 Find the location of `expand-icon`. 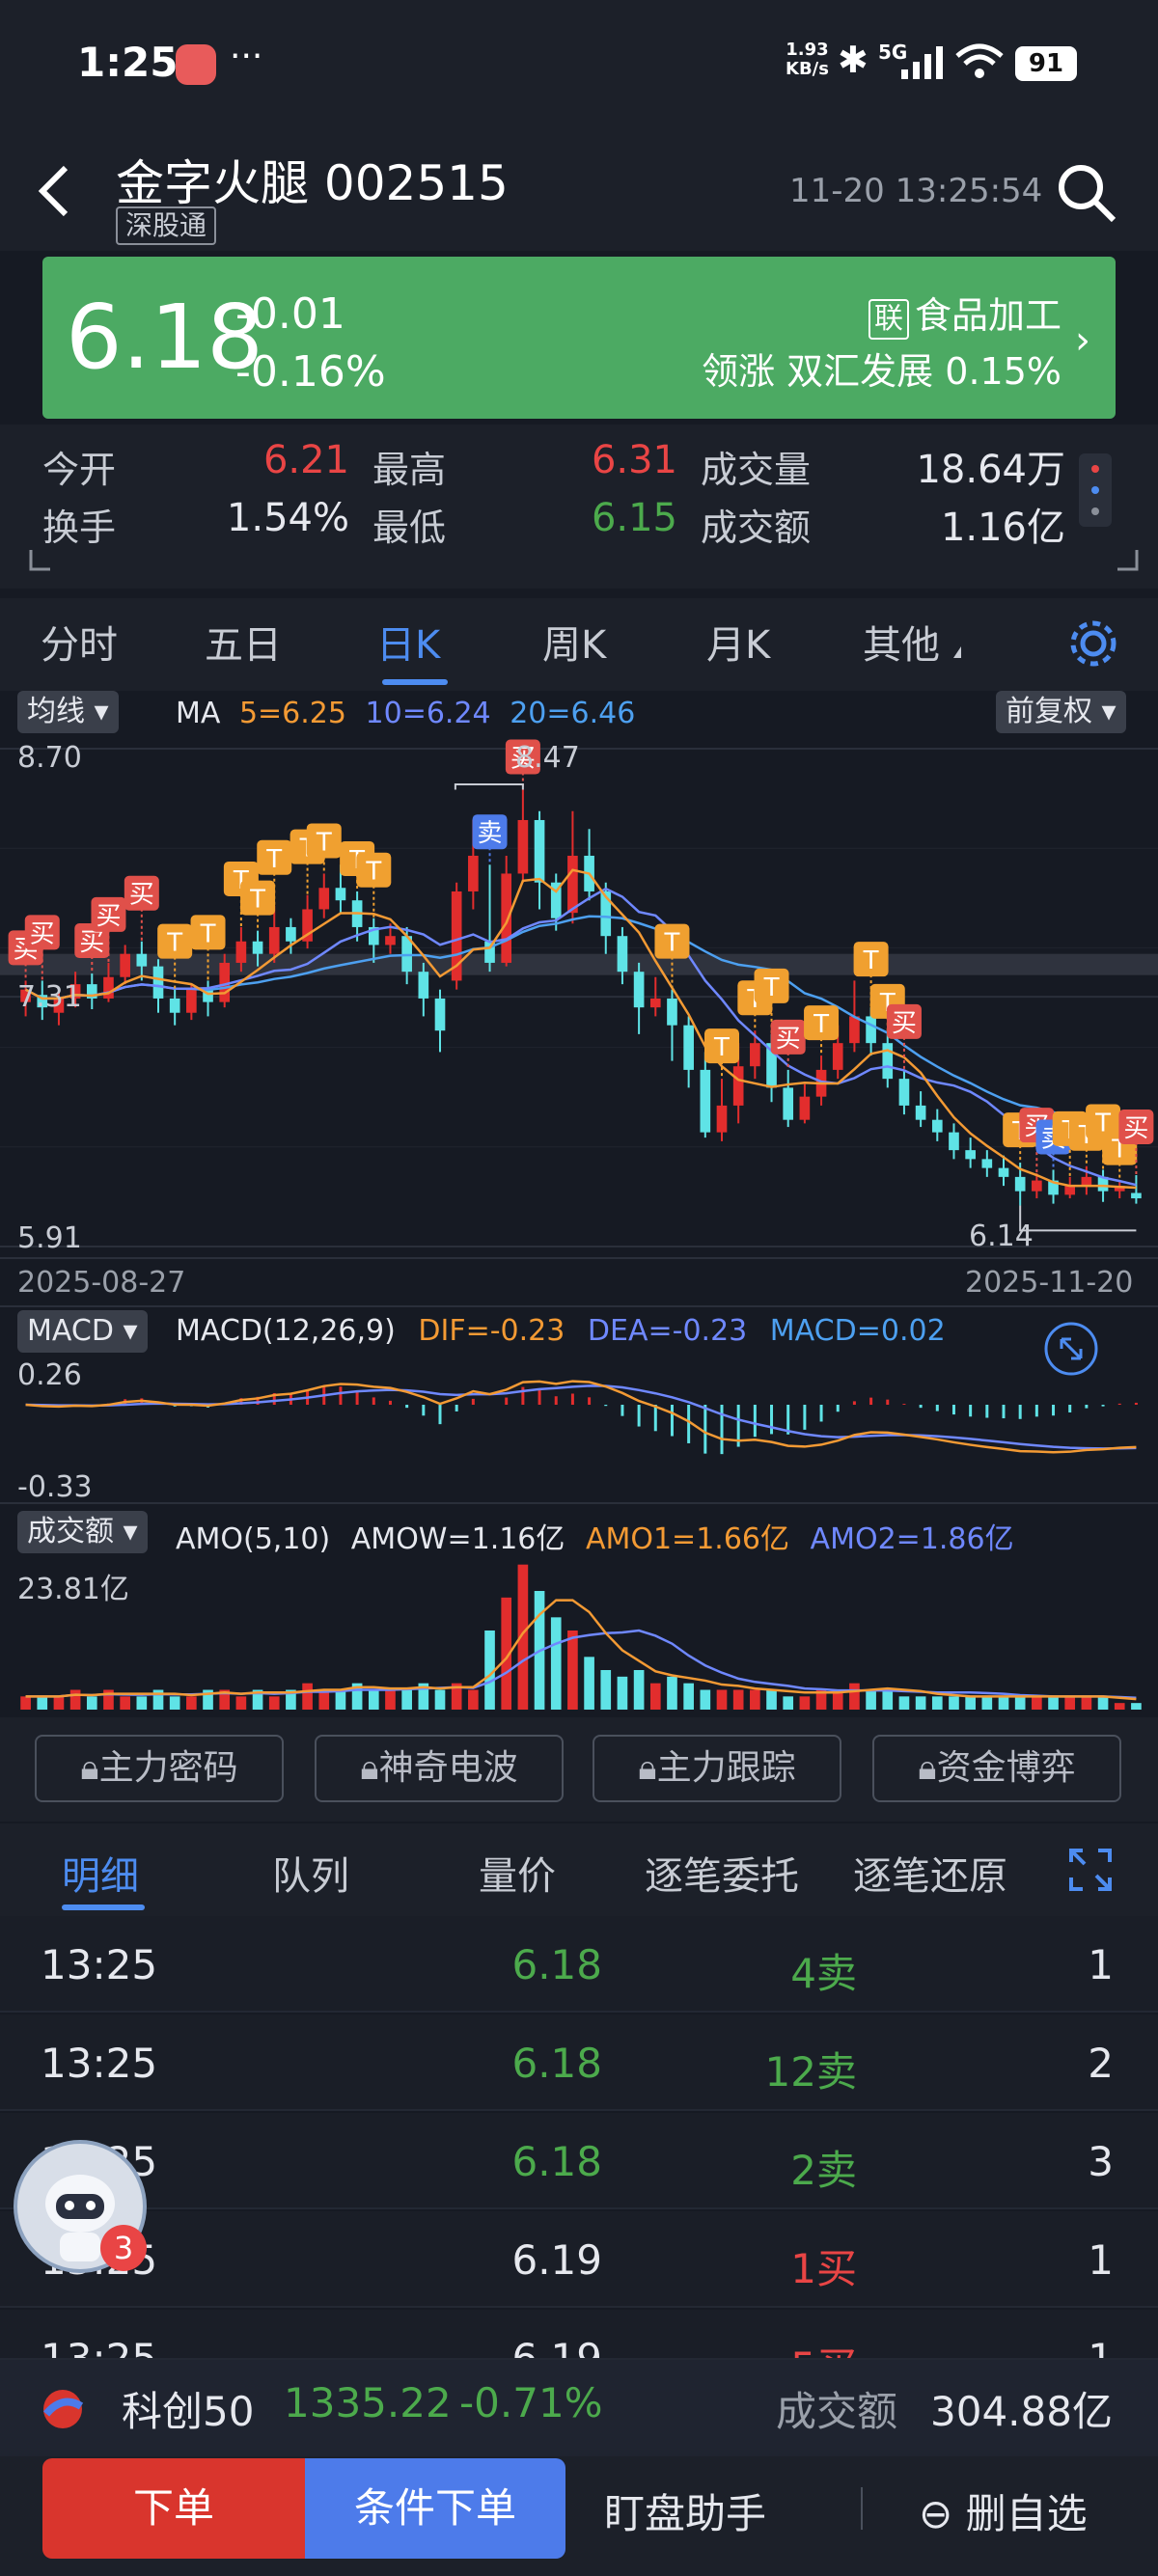

expand-icon is located at coordinates (1090, 1870).